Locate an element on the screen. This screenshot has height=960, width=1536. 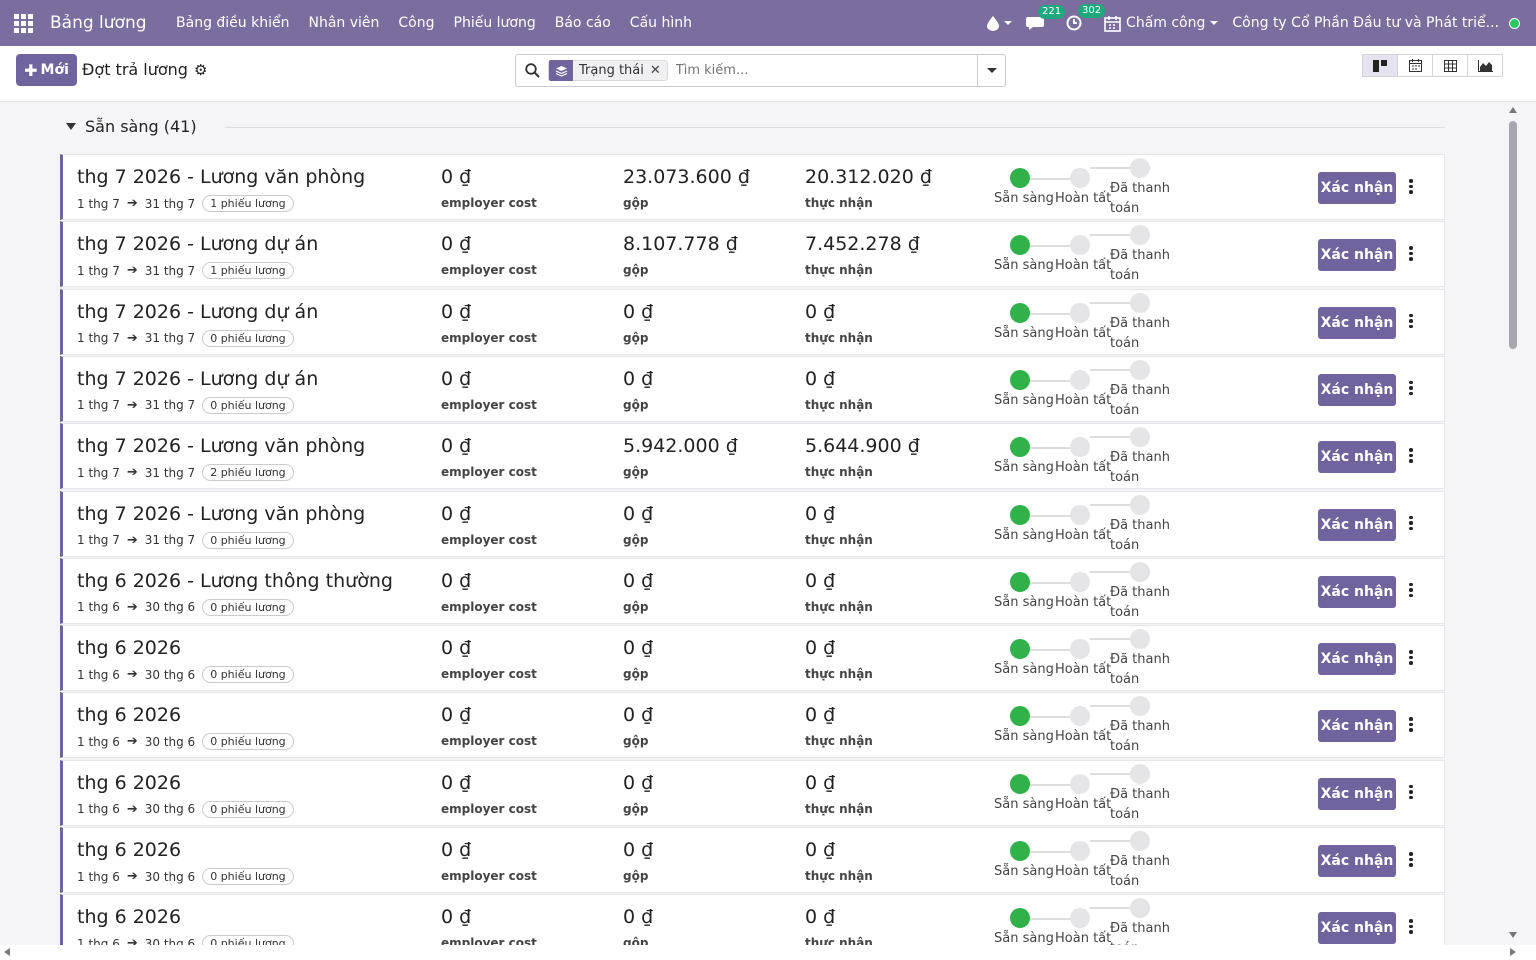
search-options-toggle is located at coordinates (991, 70).